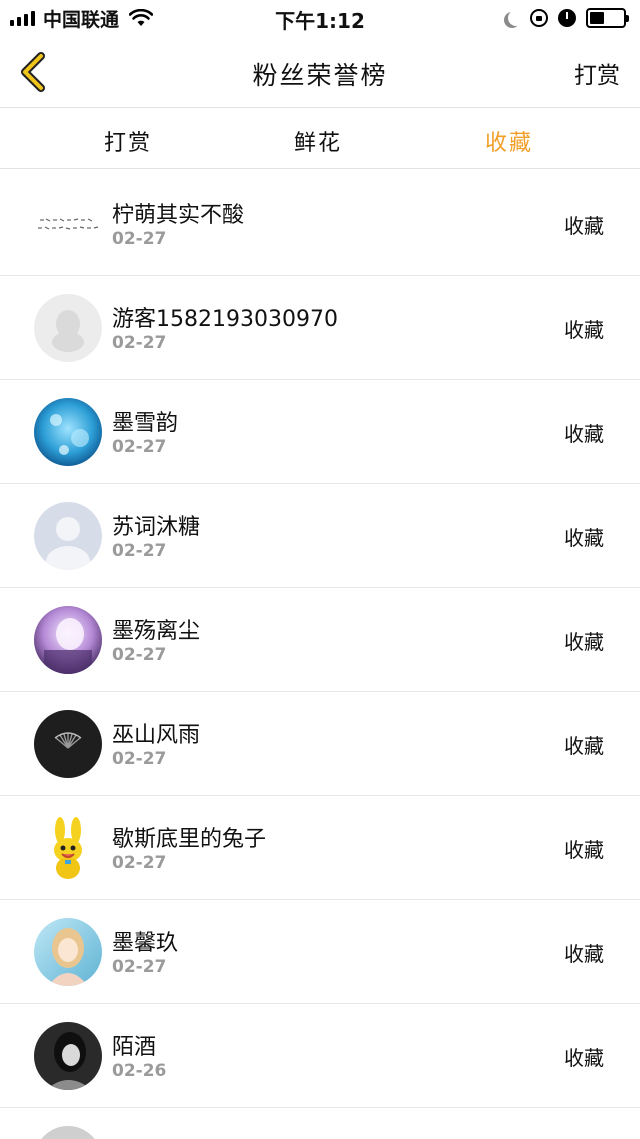 Image resolution: width=640 pixels, height=1139 pixels. I want to click on status-right, so click(566, 18).